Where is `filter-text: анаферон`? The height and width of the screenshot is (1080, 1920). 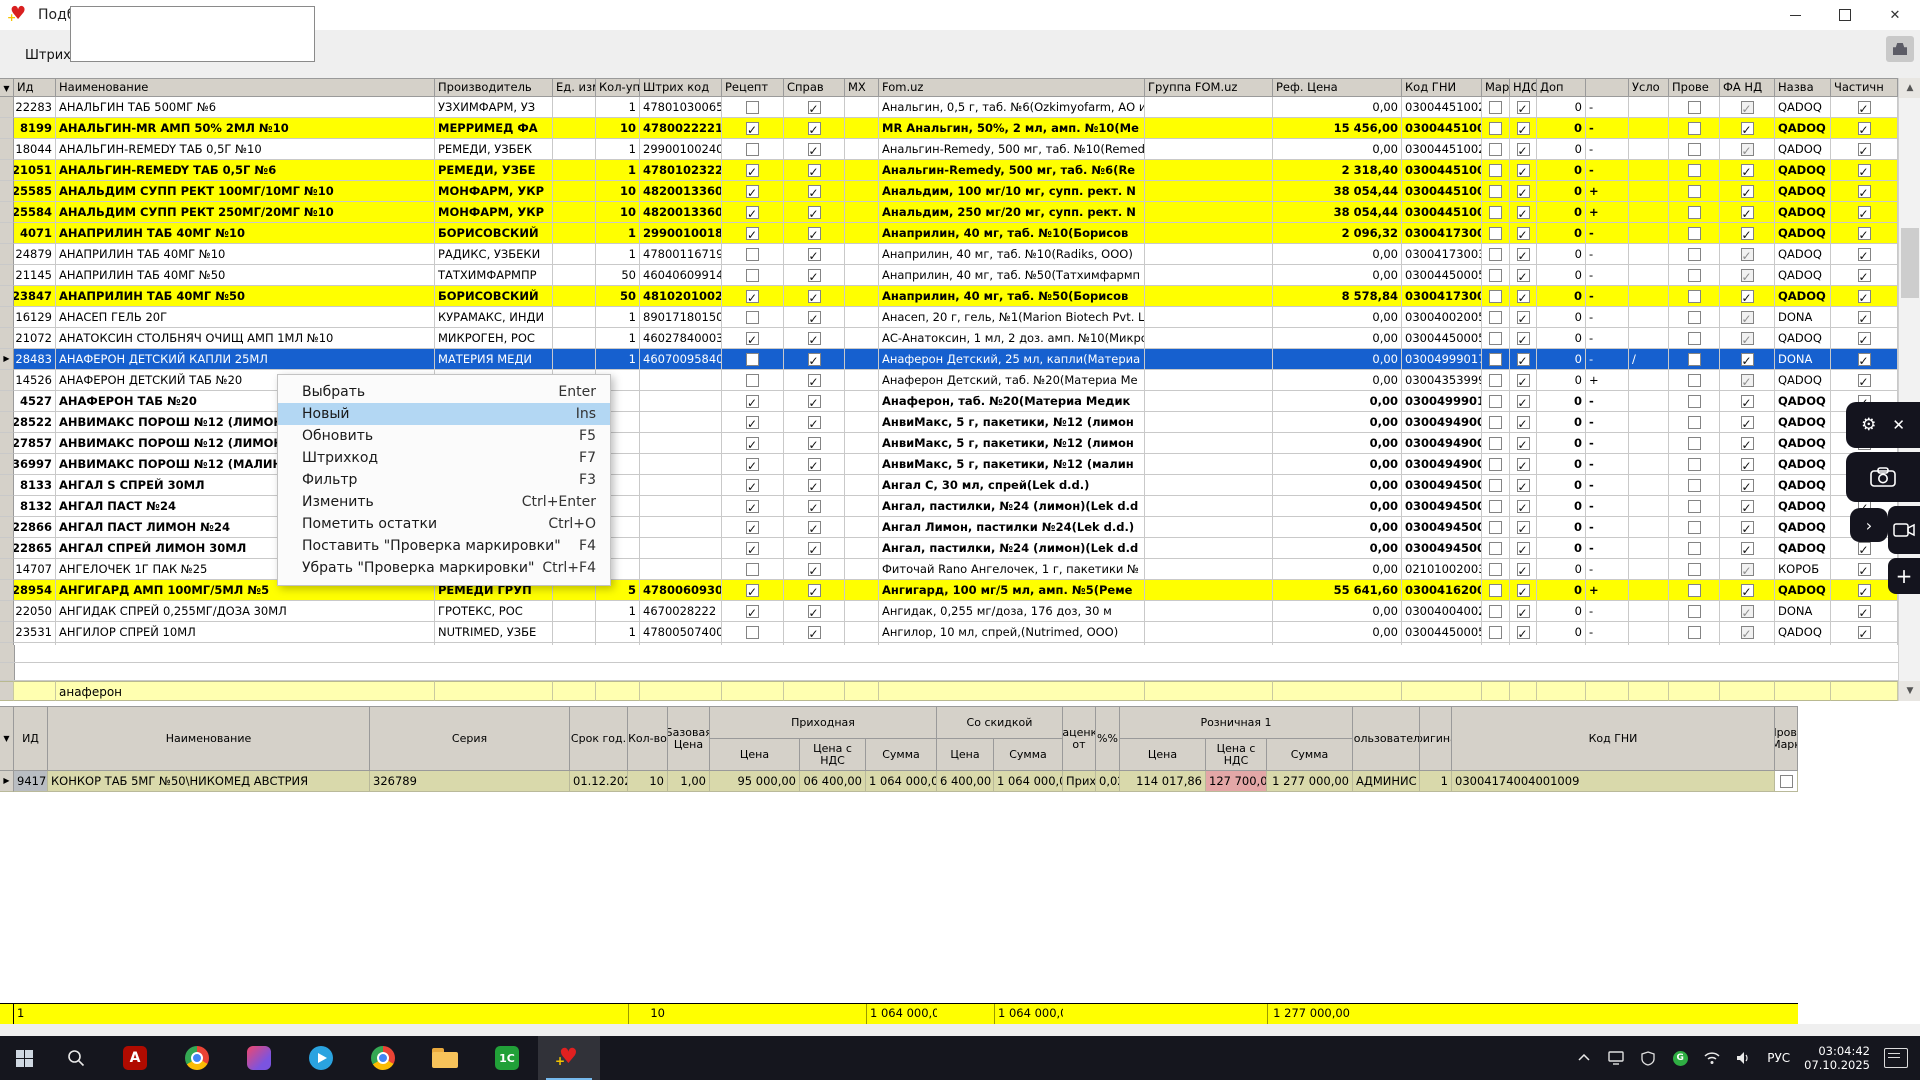
filter-text: анаферон is located at coordinates (245, 691).